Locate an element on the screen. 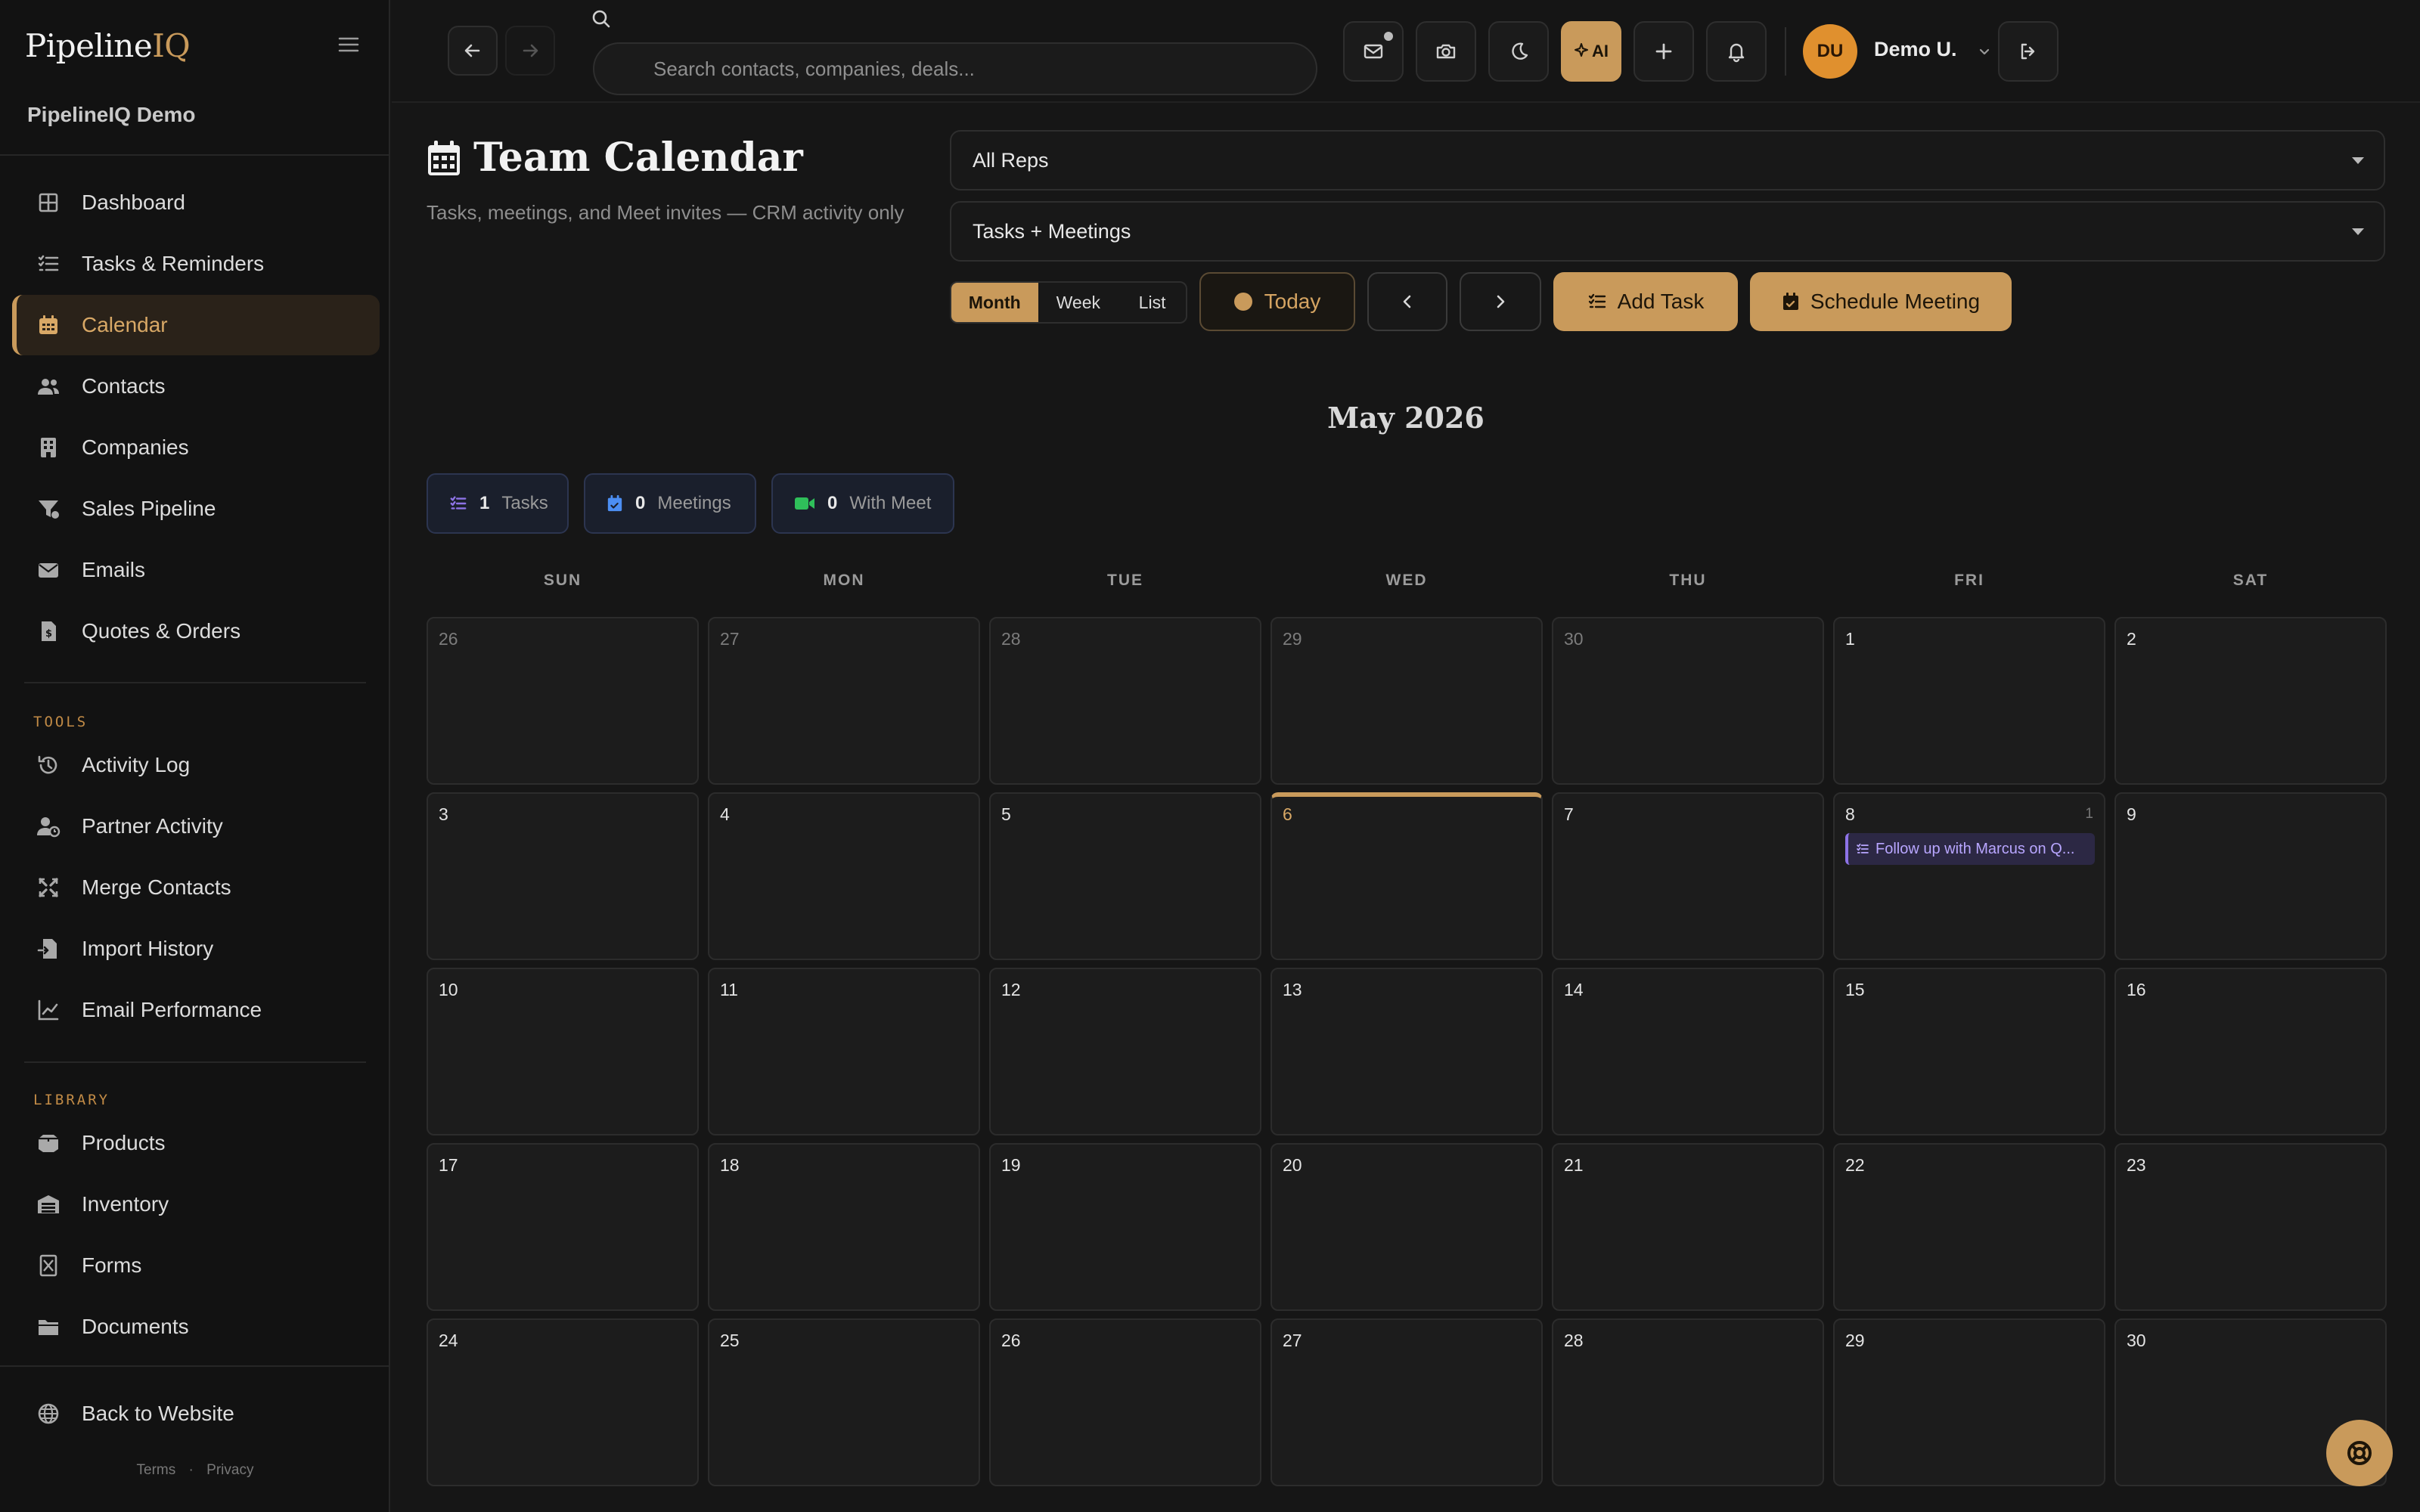 This screenshot has width=2420, height=1512. calendar-day: 7 is located at coordinates (1688, 876).